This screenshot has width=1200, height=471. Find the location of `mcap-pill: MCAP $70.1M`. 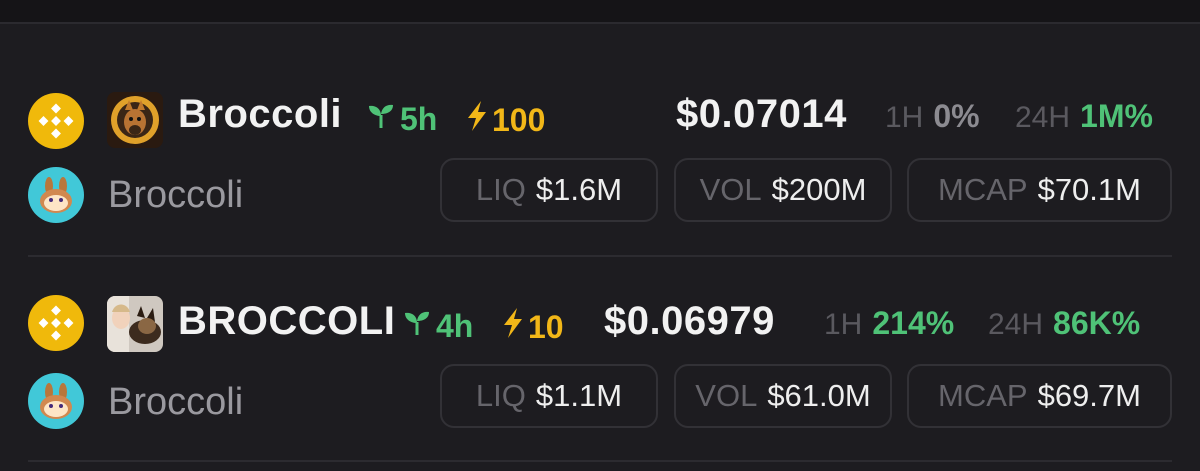

mcap-pill: MCAP $70.1M is located at coordinates (1039, 190).